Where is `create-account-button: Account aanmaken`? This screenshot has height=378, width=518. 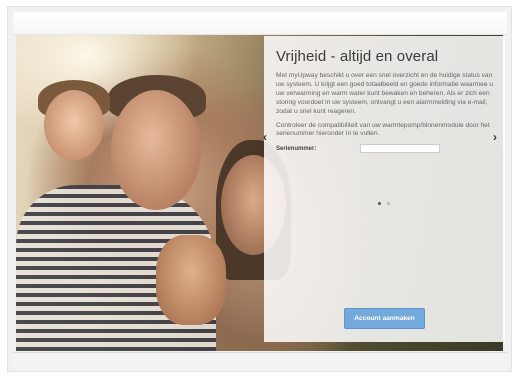
create-account-button: Account aanmaken is located at coordinates (384, 318).